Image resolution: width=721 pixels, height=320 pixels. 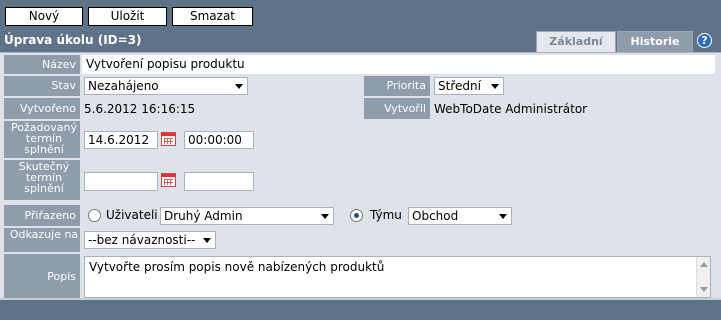 What do you see at coordinates (460, 216) in the screenshot?
I see `assign-team-select: Obchod` at bounding box center [460, 216].